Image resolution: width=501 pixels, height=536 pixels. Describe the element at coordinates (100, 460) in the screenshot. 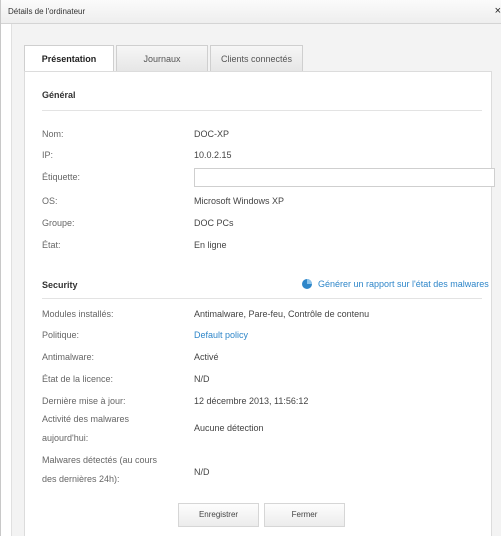

I see `malware-detected-label-line1: Malwares détectés (au cours` at that location.